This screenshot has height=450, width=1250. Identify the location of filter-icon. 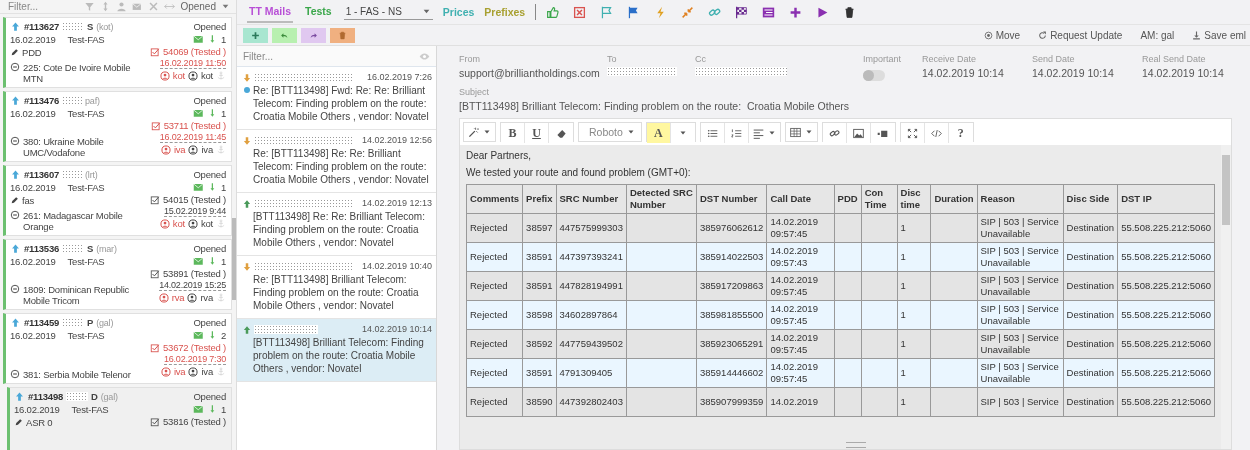
(90, 6).